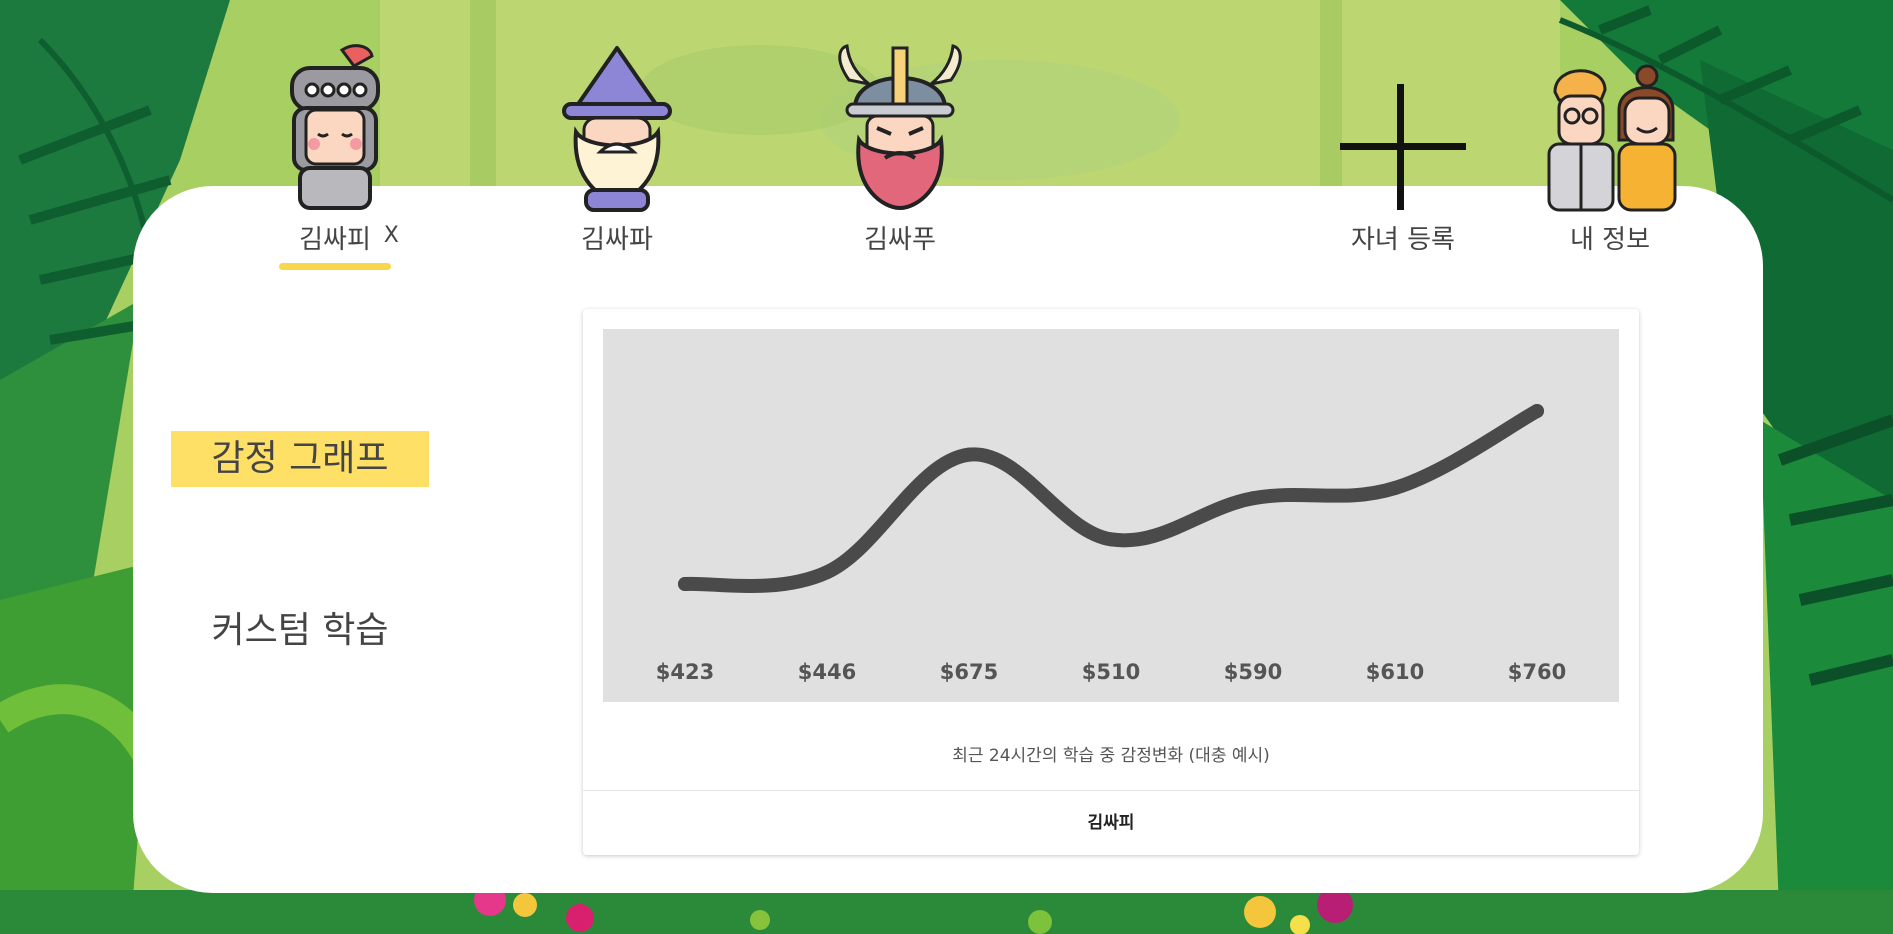 Image resolution: width=1893 pixels, height=934 pixels. I want to click on side-menu: 감정 그래프 커스텀 학습, so click(300, 545).